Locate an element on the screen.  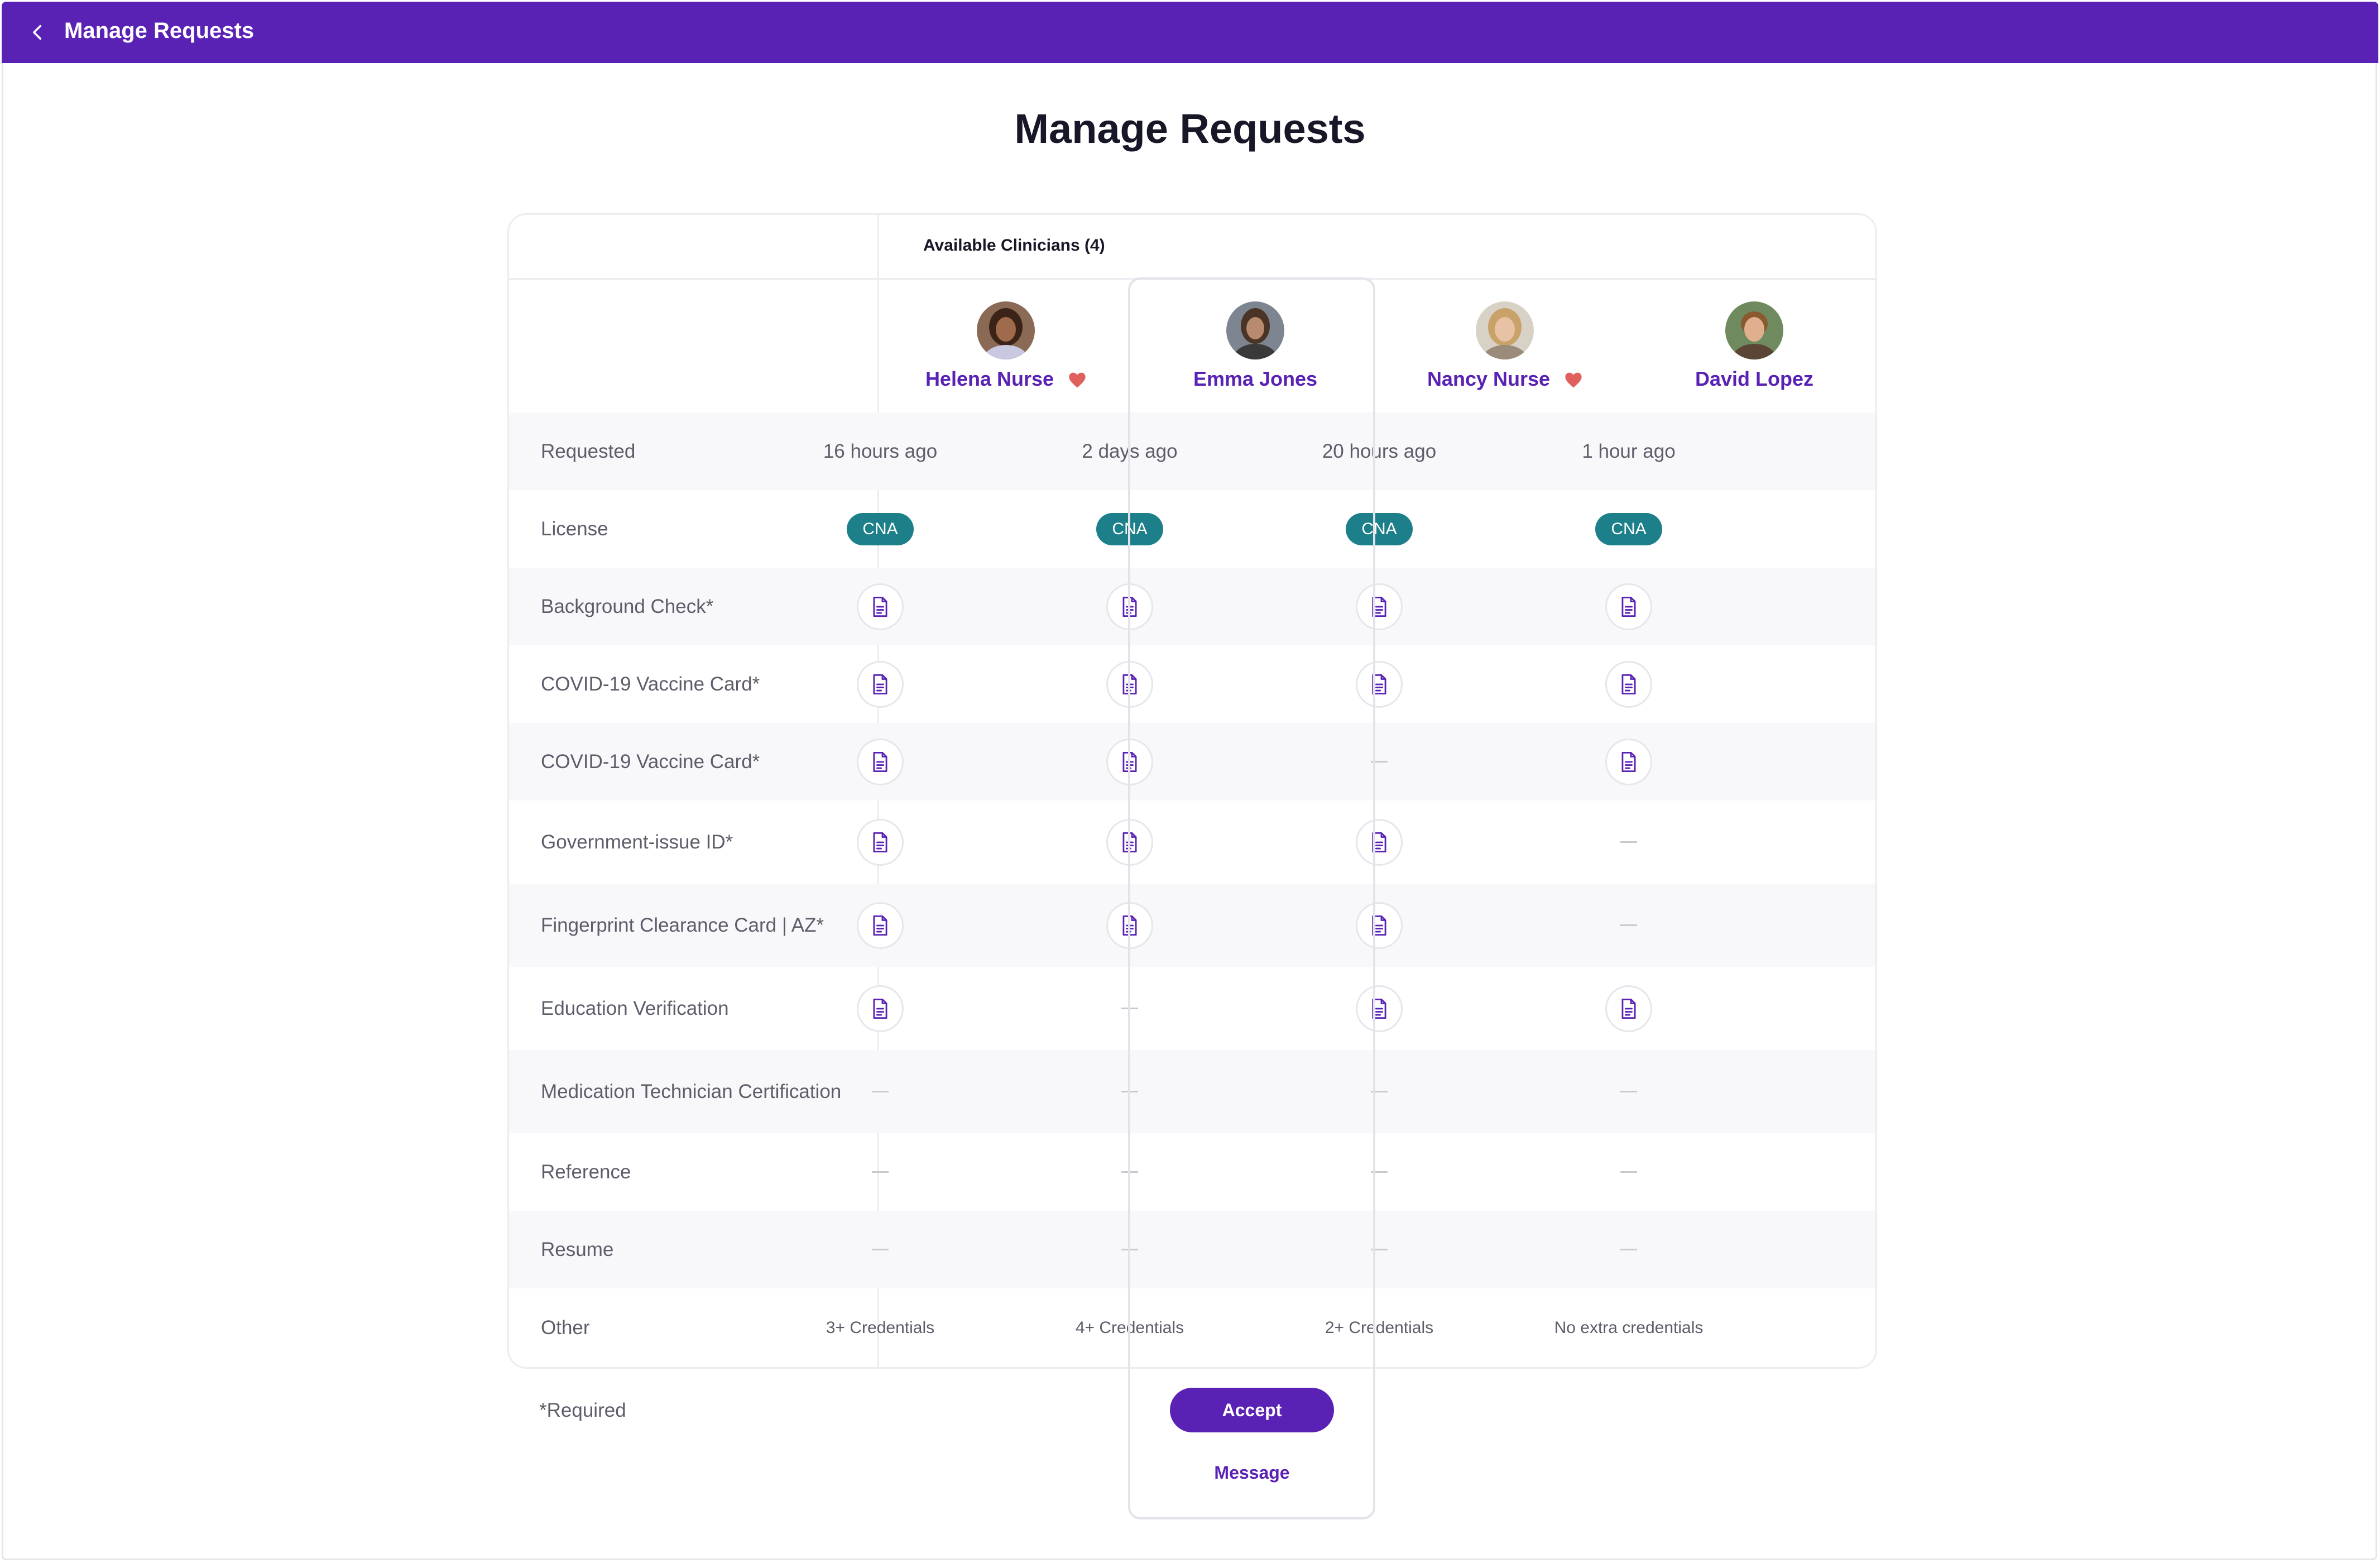
cell-text: 2 days ago is located at coordinates (1130, 451).